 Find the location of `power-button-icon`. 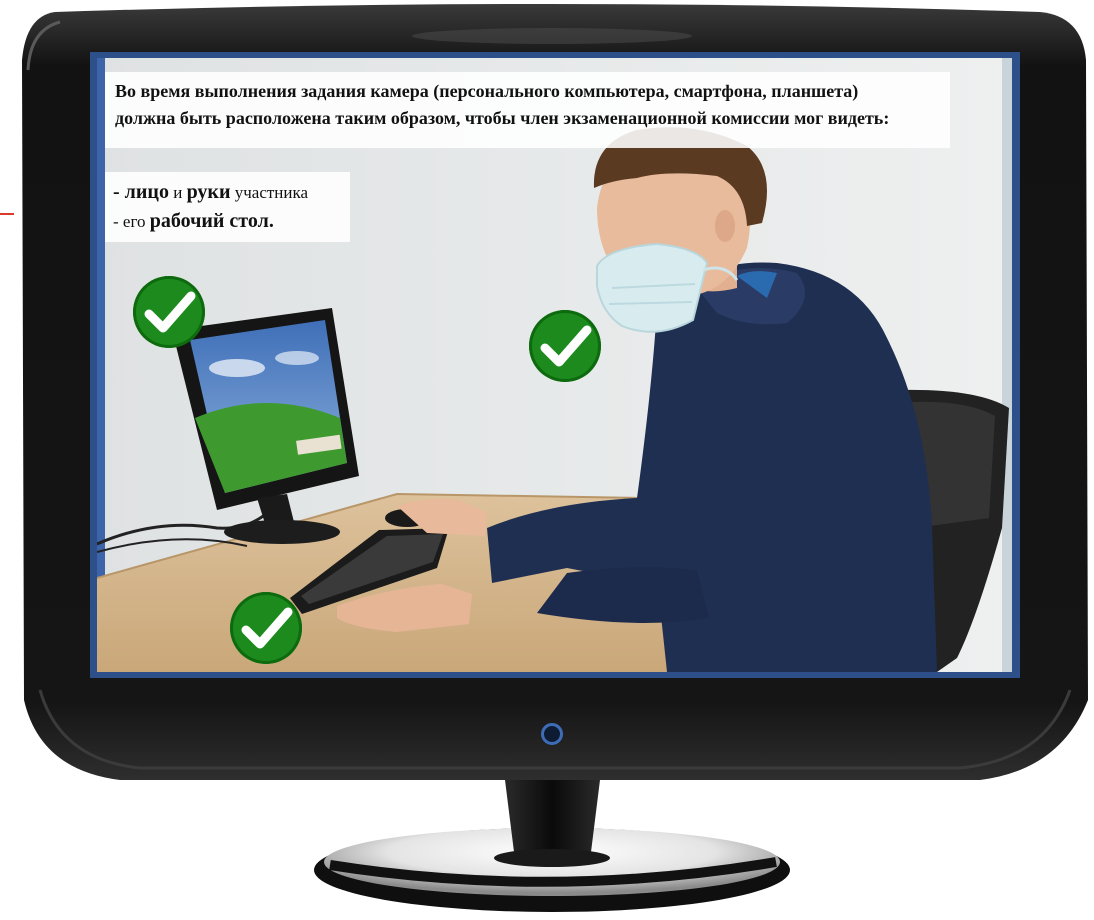

power-button-icon is located at coordinates (552, 734).